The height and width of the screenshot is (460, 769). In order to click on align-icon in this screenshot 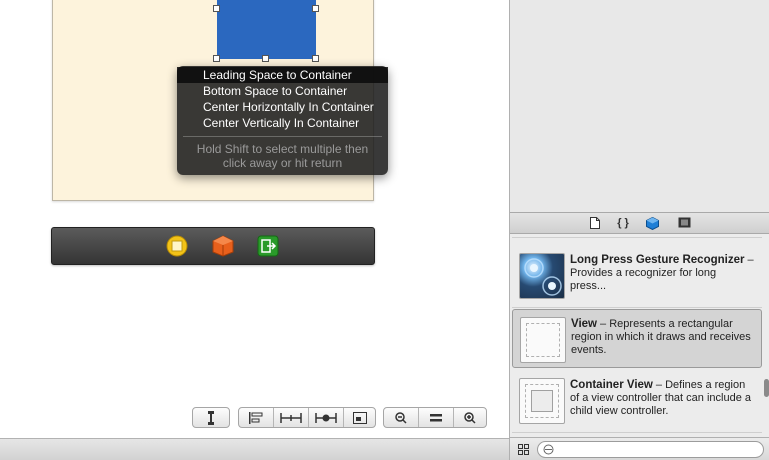, I will do `click(256, 418)`.